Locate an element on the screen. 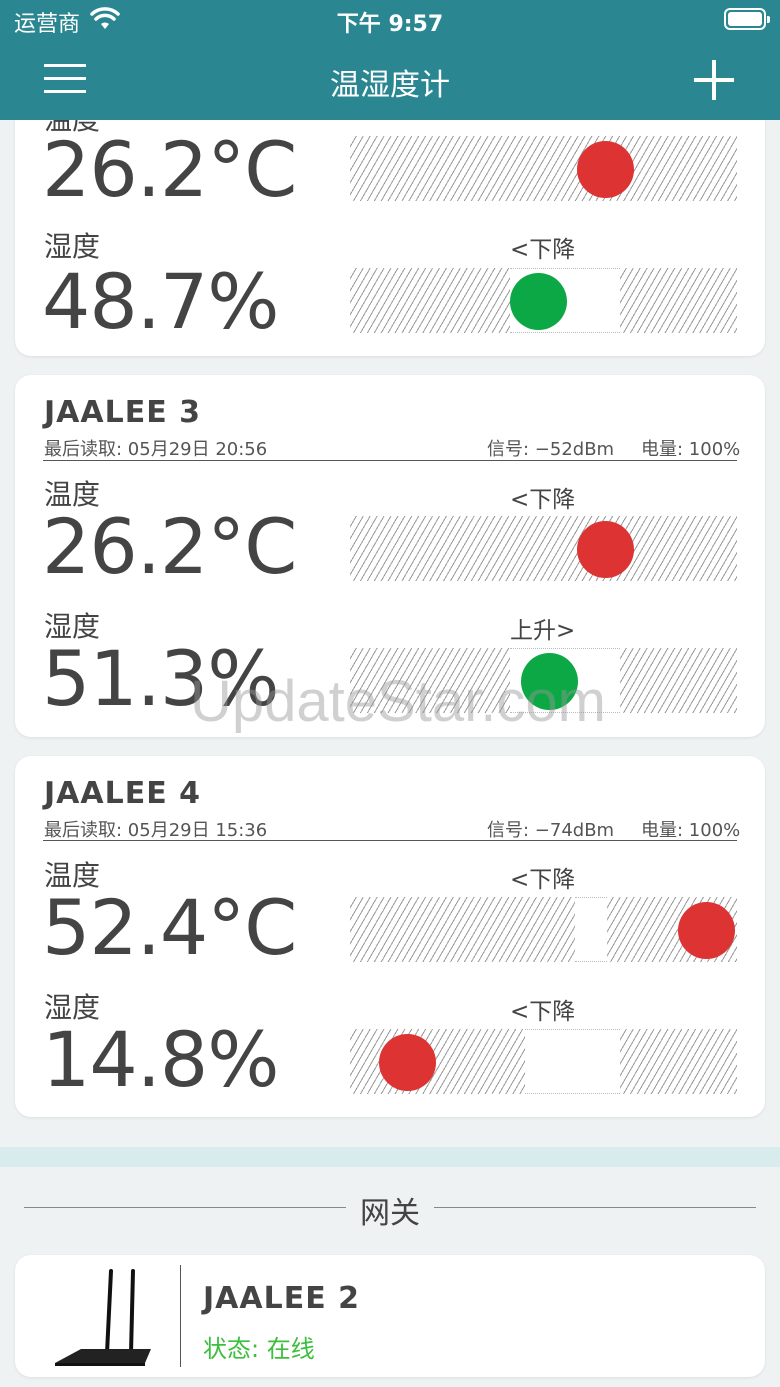 The height and width of the screenshot is (1387, 780). humidity-value: 48.7% is located at coordinates (160, 301).